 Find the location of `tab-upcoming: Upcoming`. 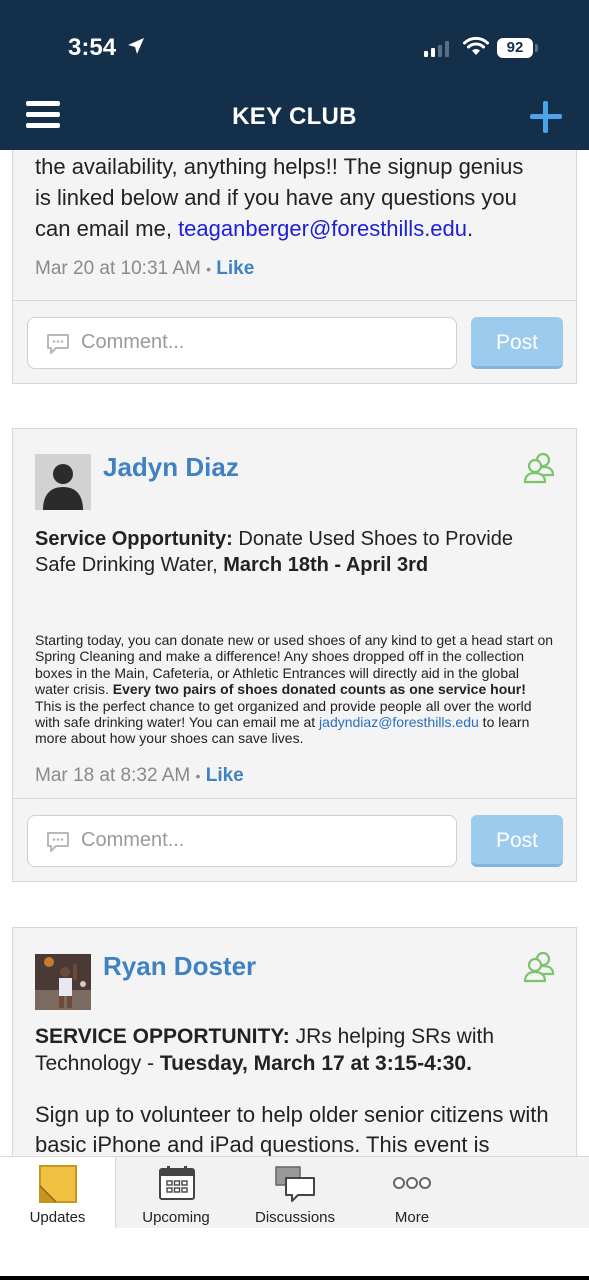

tab-upcoming: Upcoming is located at coordinates (176, 1193).